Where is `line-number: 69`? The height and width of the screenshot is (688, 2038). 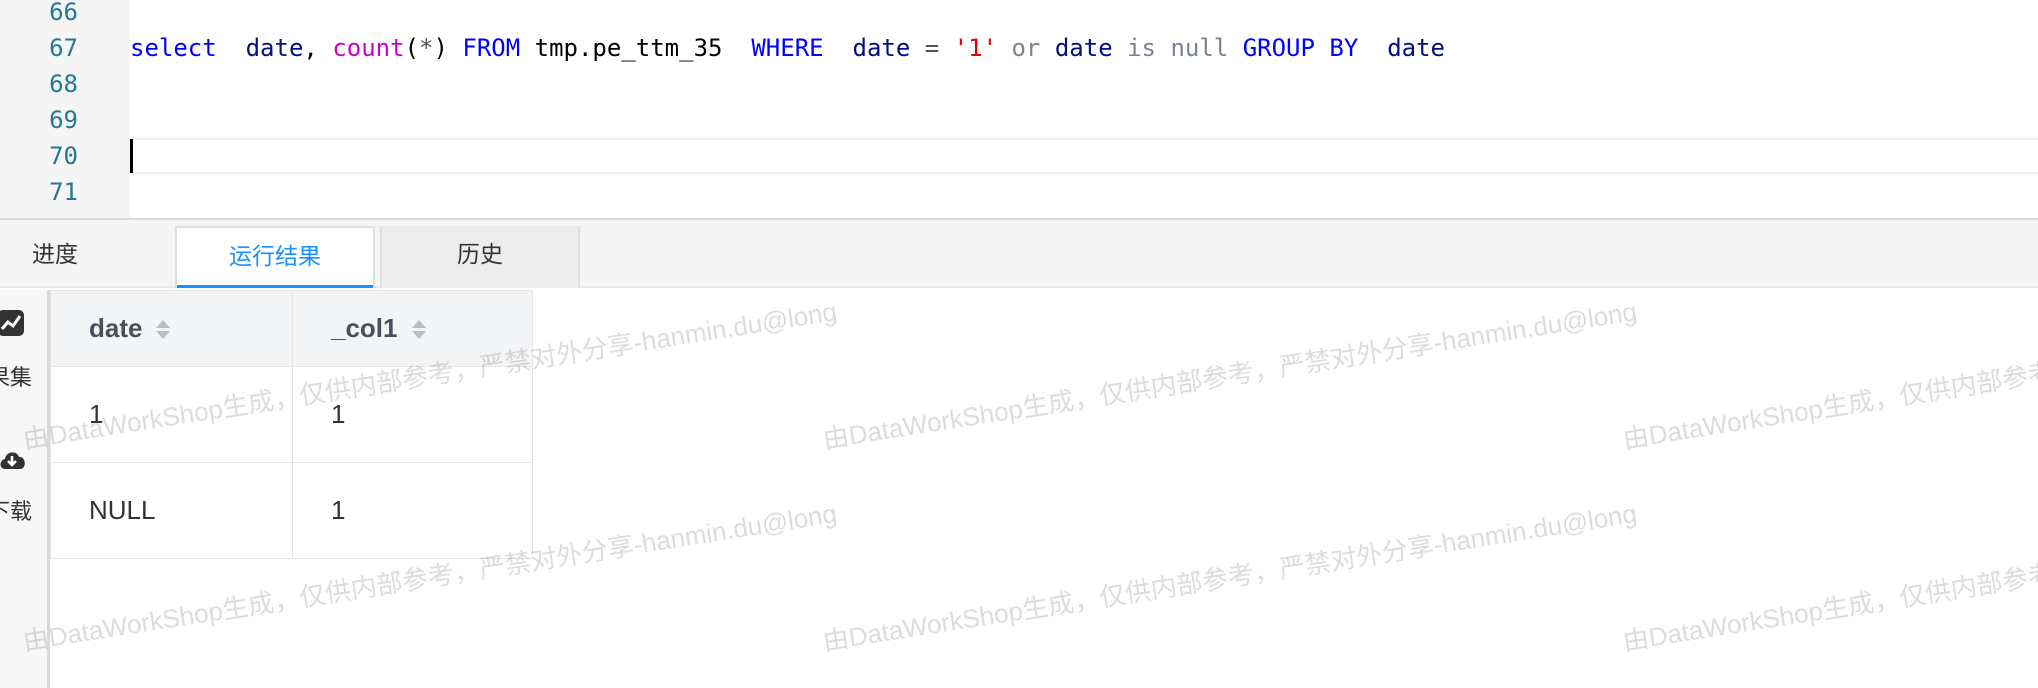
line-number: 69 is located at coordinates (63, 120).